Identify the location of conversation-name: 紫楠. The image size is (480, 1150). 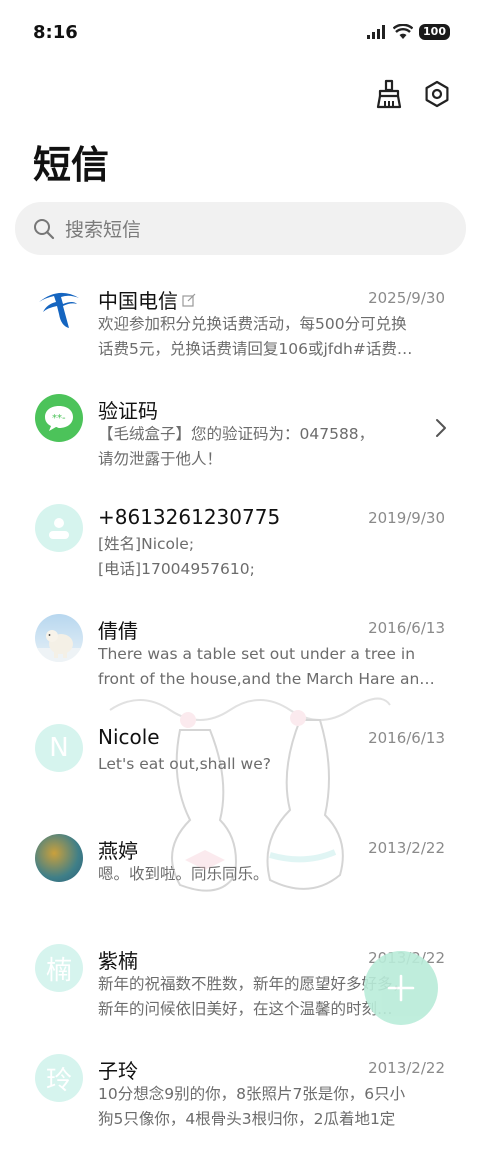
(118, 959).